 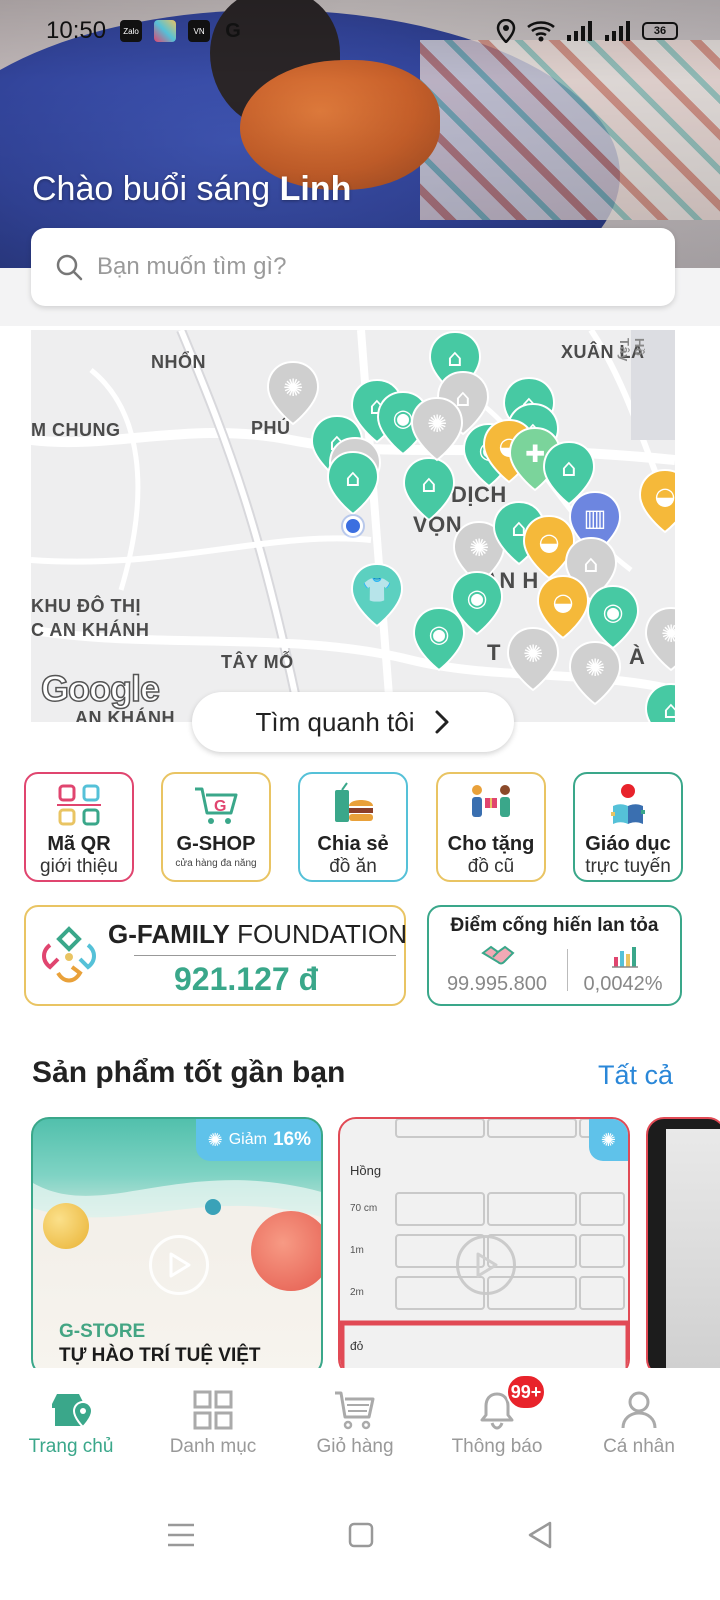 I want to click on points-title: Điểm cống hiến lan tỏa, so click(x=554, y=925).